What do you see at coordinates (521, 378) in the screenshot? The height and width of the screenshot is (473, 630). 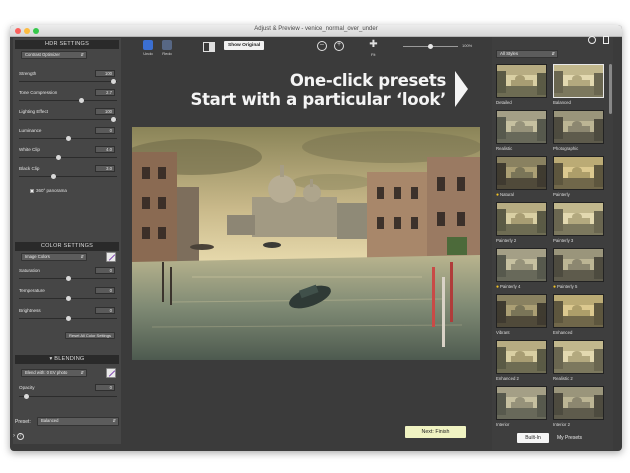 I see `preset-thumbnail-label: Enhanced 2` at bounding box center [521, 378].